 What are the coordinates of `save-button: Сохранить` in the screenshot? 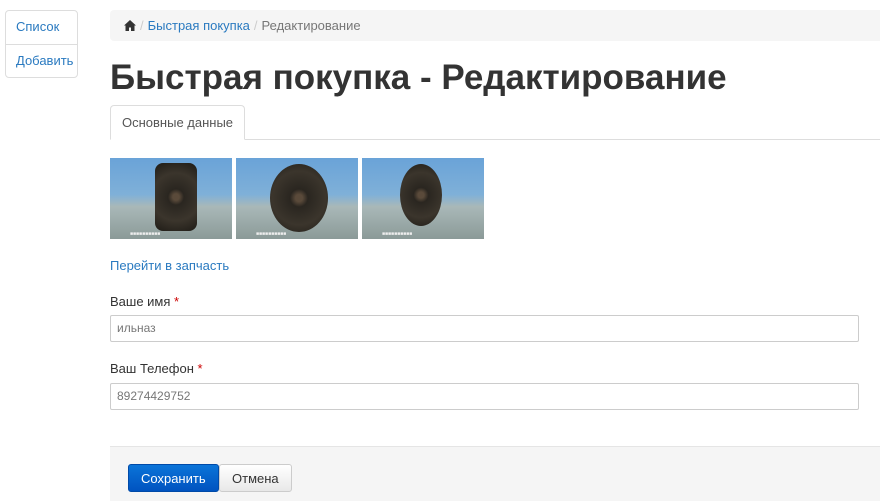 It's located at (173, 478).